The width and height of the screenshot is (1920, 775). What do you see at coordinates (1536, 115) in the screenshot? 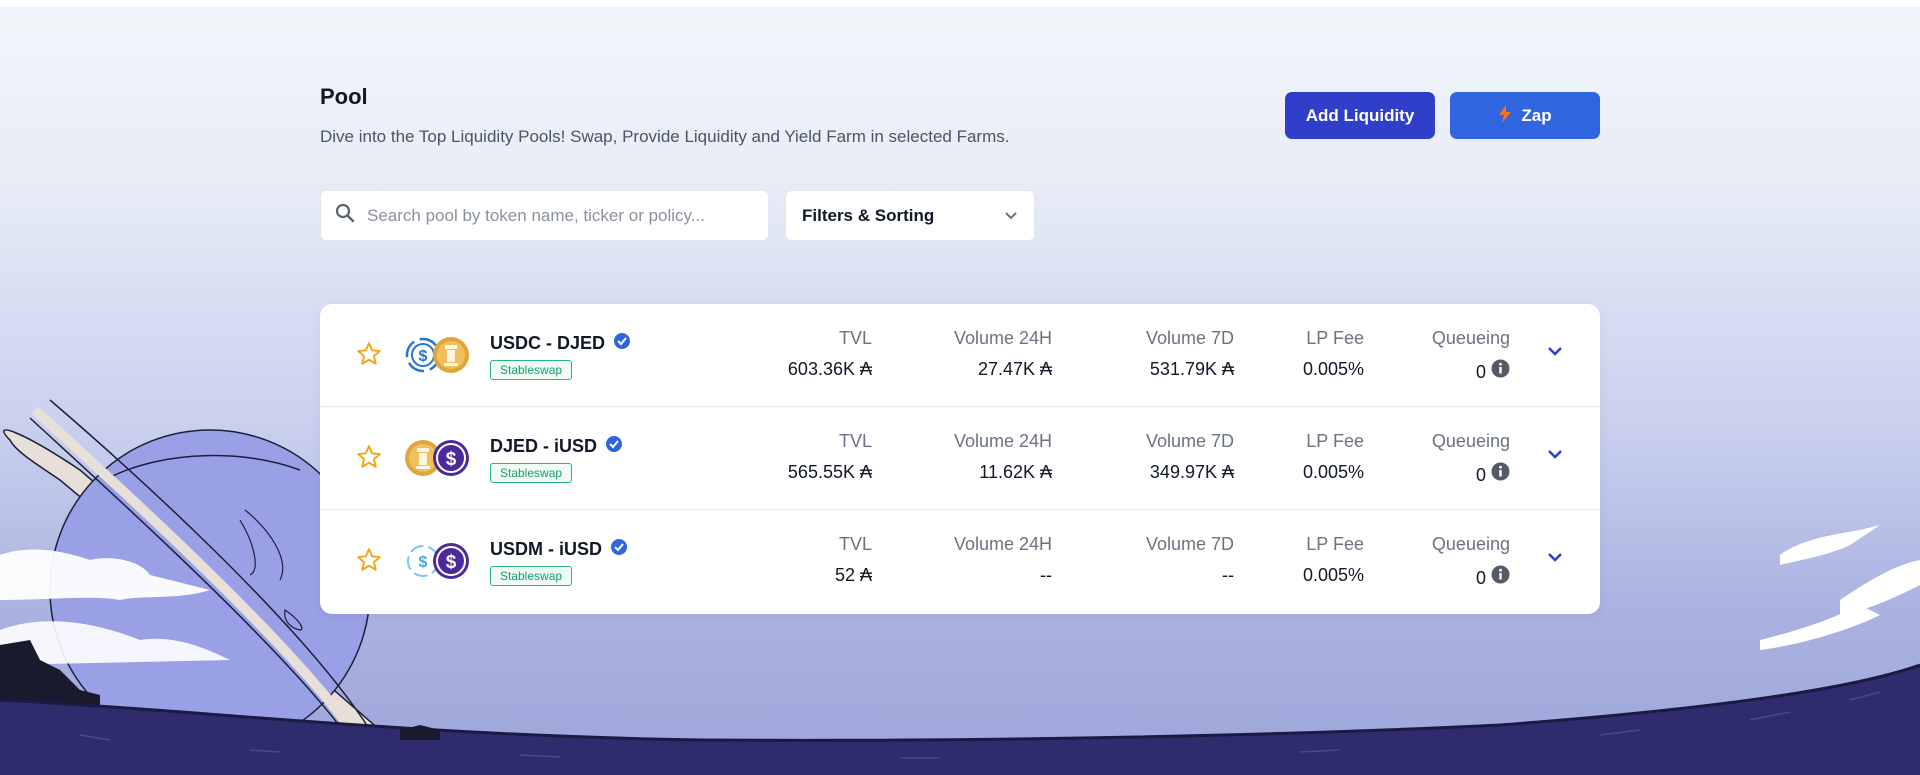
I see `zap-label: Zap` at bounding box center [1536, 115].